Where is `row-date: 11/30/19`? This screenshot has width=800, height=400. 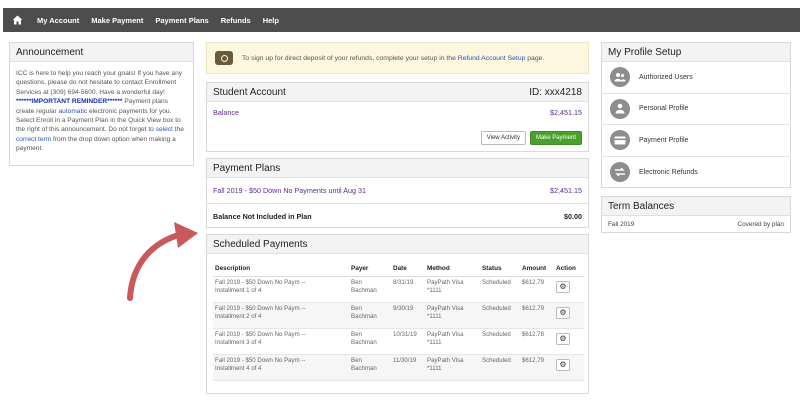
row-date: 11/30/19 is located at coordinates (408, 367).